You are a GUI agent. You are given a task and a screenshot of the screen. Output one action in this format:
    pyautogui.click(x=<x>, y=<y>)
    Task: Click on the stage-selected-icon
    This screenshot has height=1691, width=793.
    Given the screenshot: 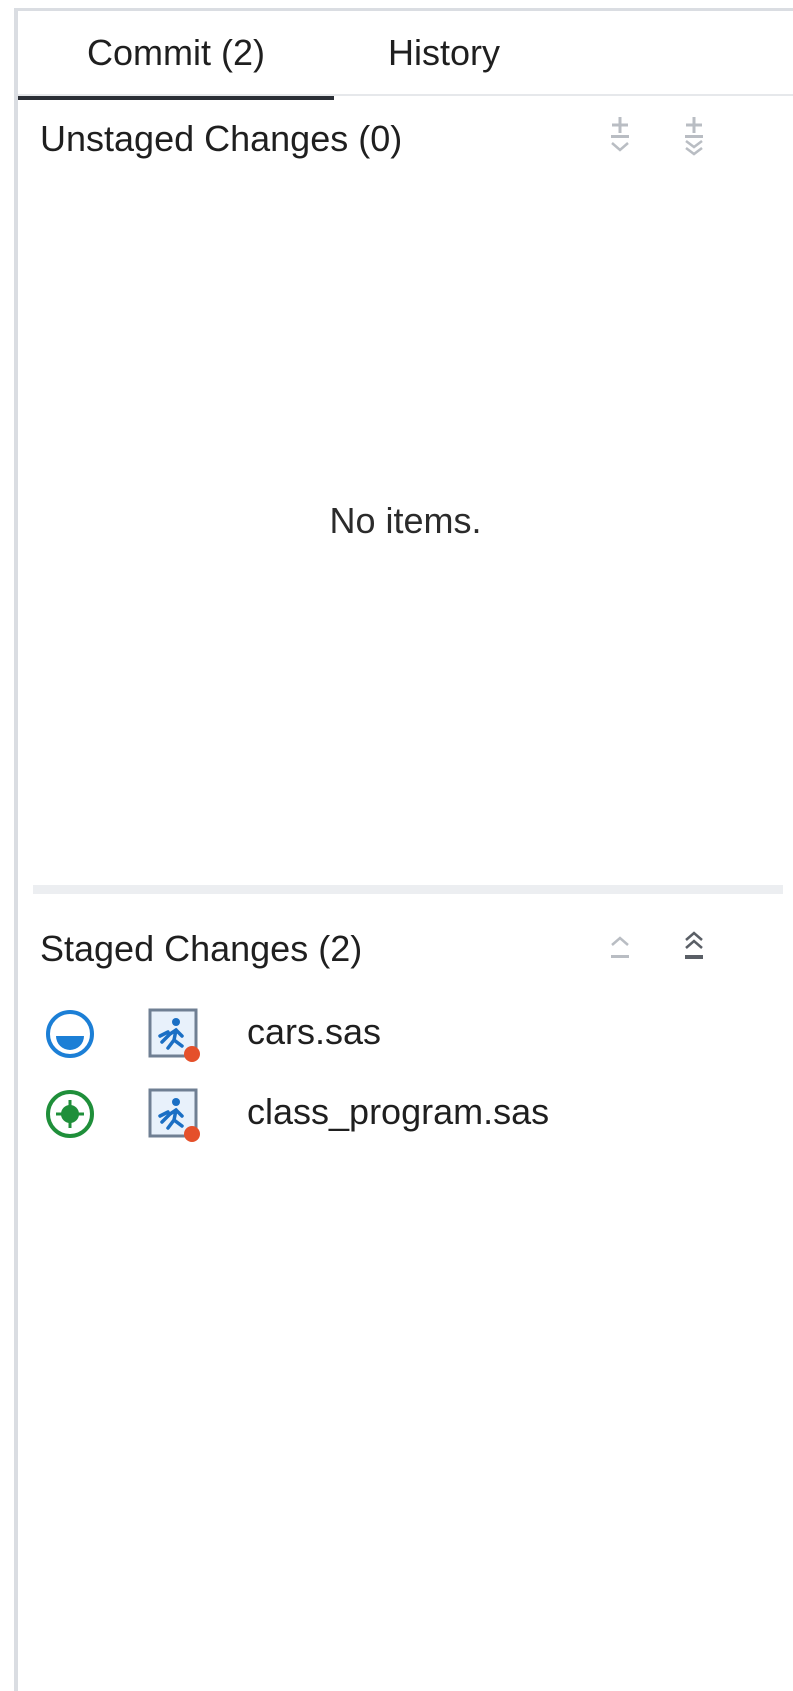 What is the action you would take?
    pyautogui.click(x=620, y=136)
    